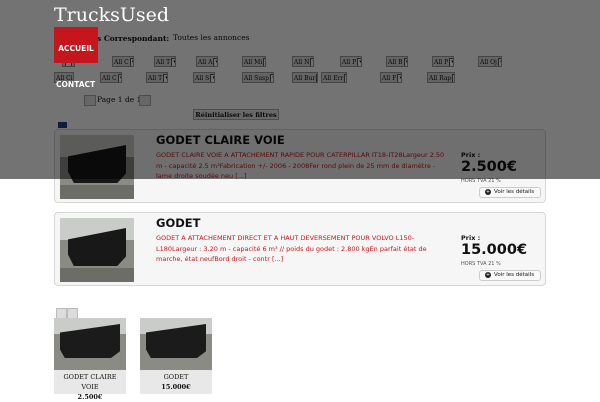 Image resolution: width=600 pixels, height=402 pixels. I want to click on filter-select: All A ▾, so click(207, 61).